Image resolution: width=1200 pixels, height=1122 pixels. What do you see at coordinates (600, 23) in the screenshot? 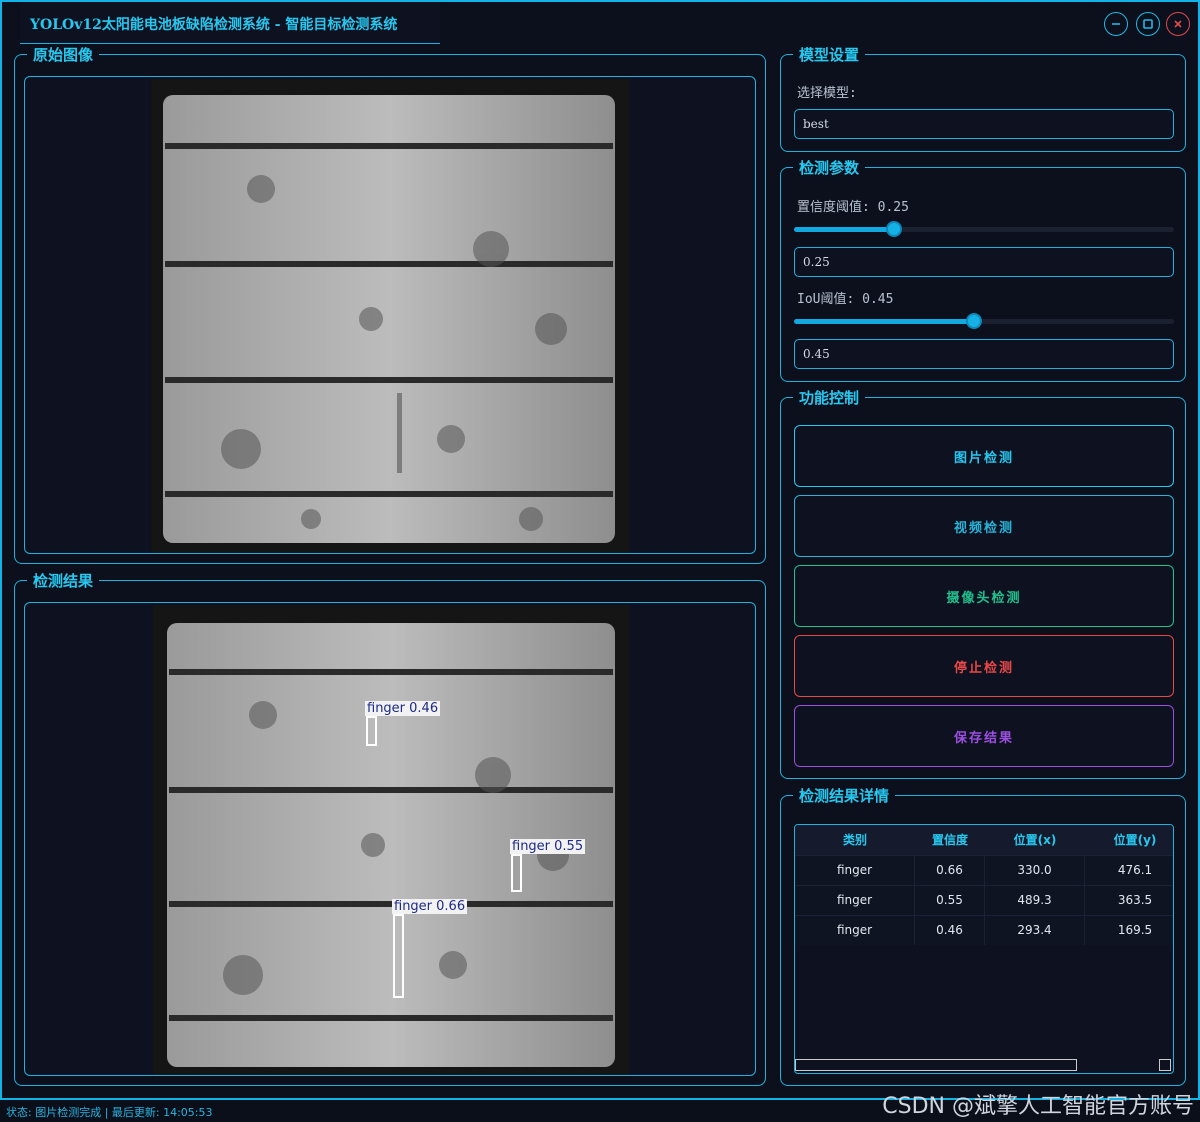
I see `title-bar: YOLOv12太阳能电池板缺陷检测系统 - 智能目标检测系统` at bounding box center [600, 23].